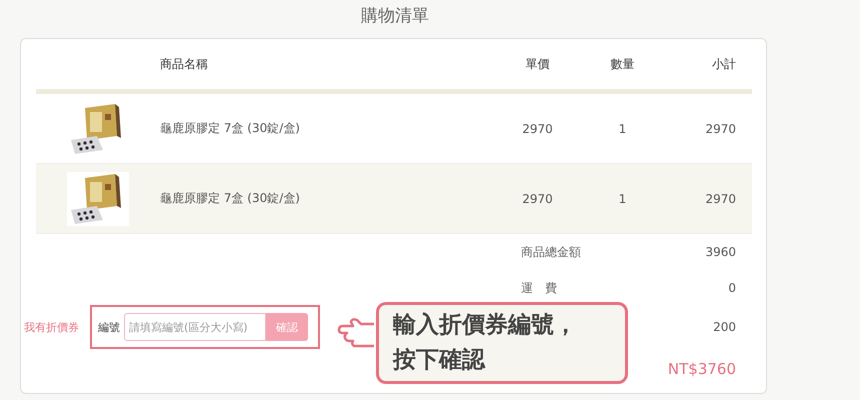 This screenshot has height=400, width=860. I want to click on coupon-label: 我有折價券, so click(52, 327).